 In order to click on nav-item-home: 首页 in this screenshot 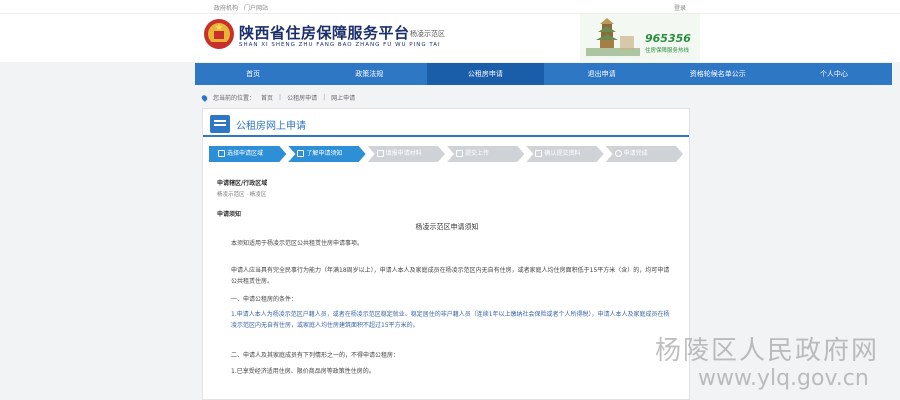, I will do `click(253, 74)`.